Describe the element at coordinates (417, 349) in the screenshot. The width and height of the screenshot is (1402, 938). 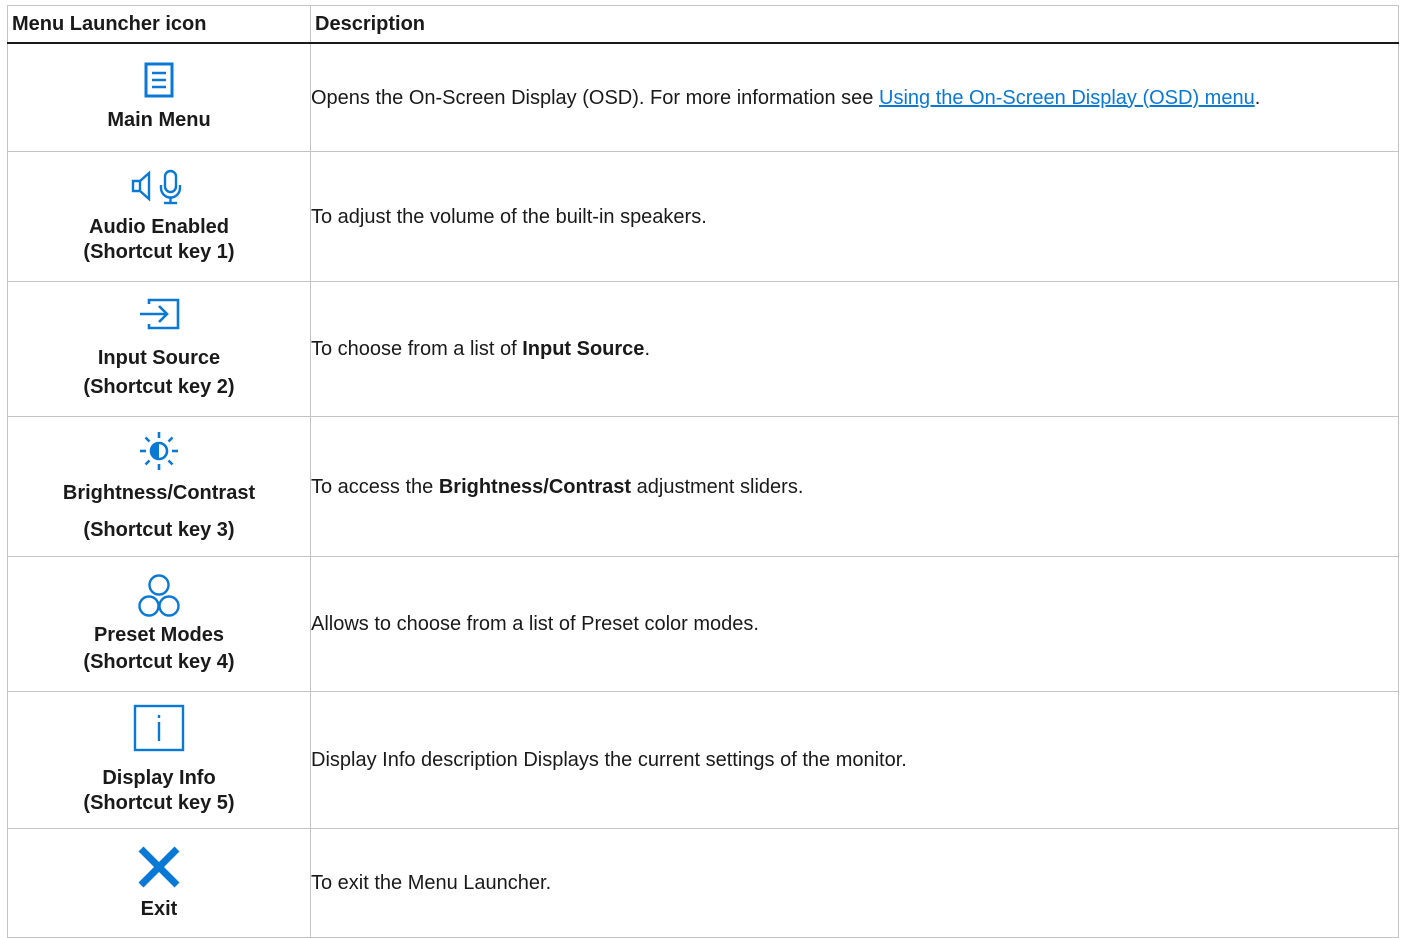
I see `input-source-description: To choose from a list of` at that location.